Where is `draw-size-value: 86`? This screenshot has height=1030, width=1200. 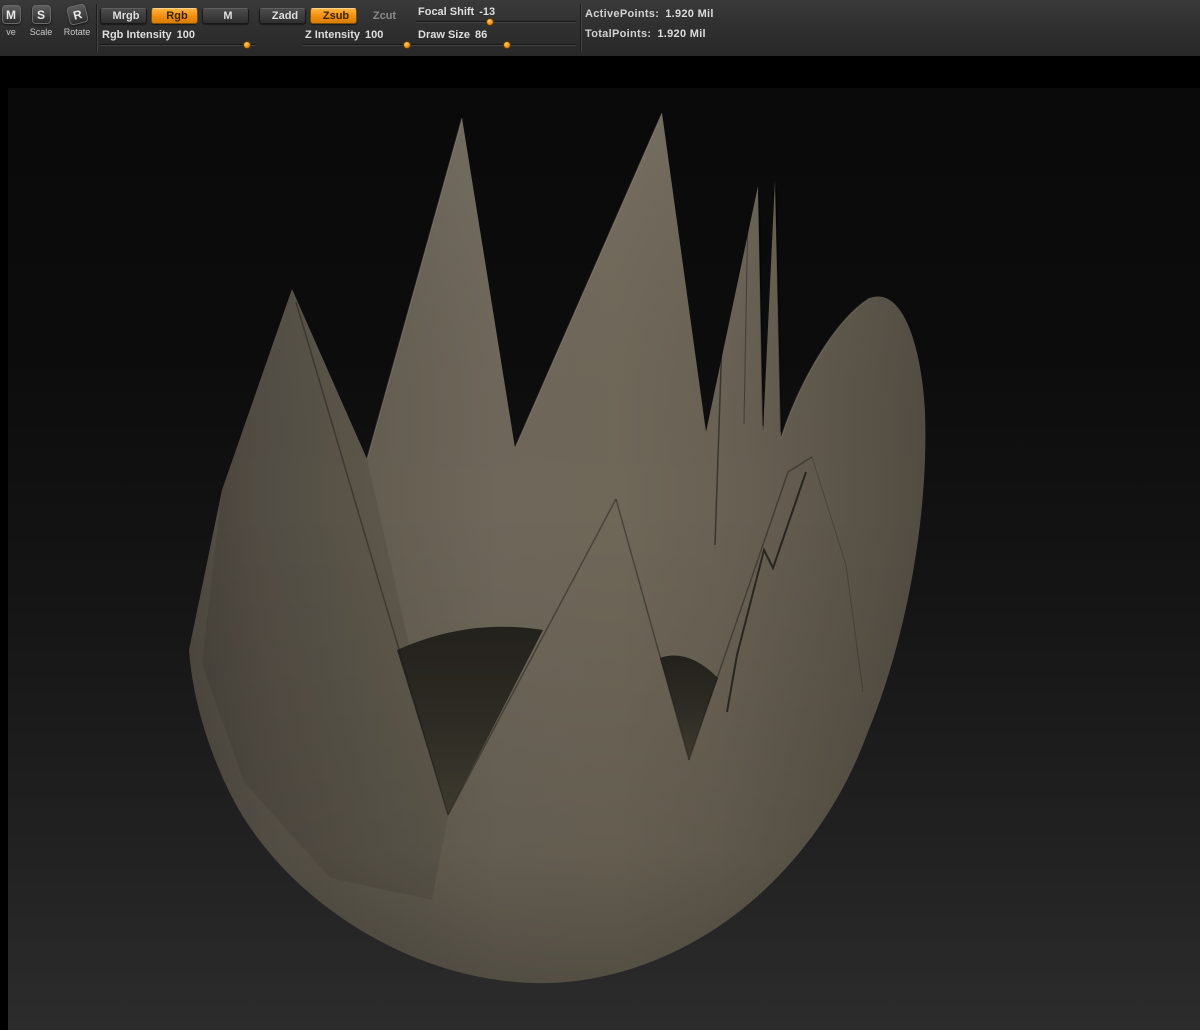
draw-size-value: 86 is located at coordinates (481, 35).